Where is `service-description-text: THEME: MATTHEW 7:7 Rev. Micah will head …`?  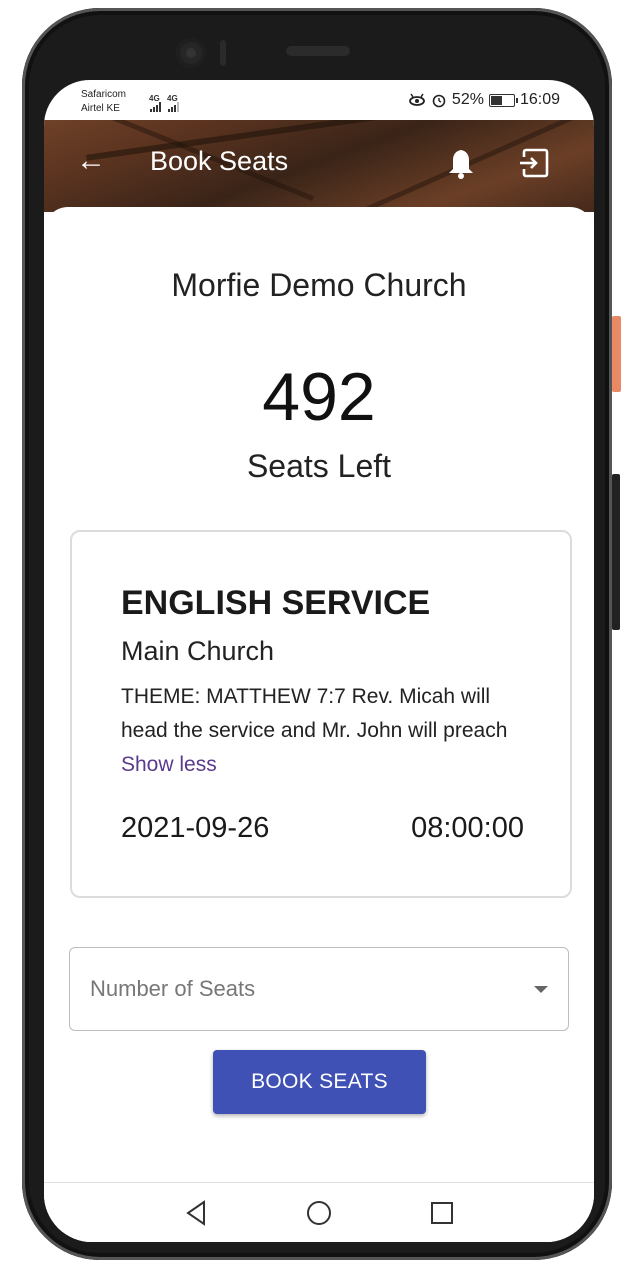
service-description-text: THEME: MATTHEW 7:7 Rev. Micah will head … is located at coordinates (314, 713).